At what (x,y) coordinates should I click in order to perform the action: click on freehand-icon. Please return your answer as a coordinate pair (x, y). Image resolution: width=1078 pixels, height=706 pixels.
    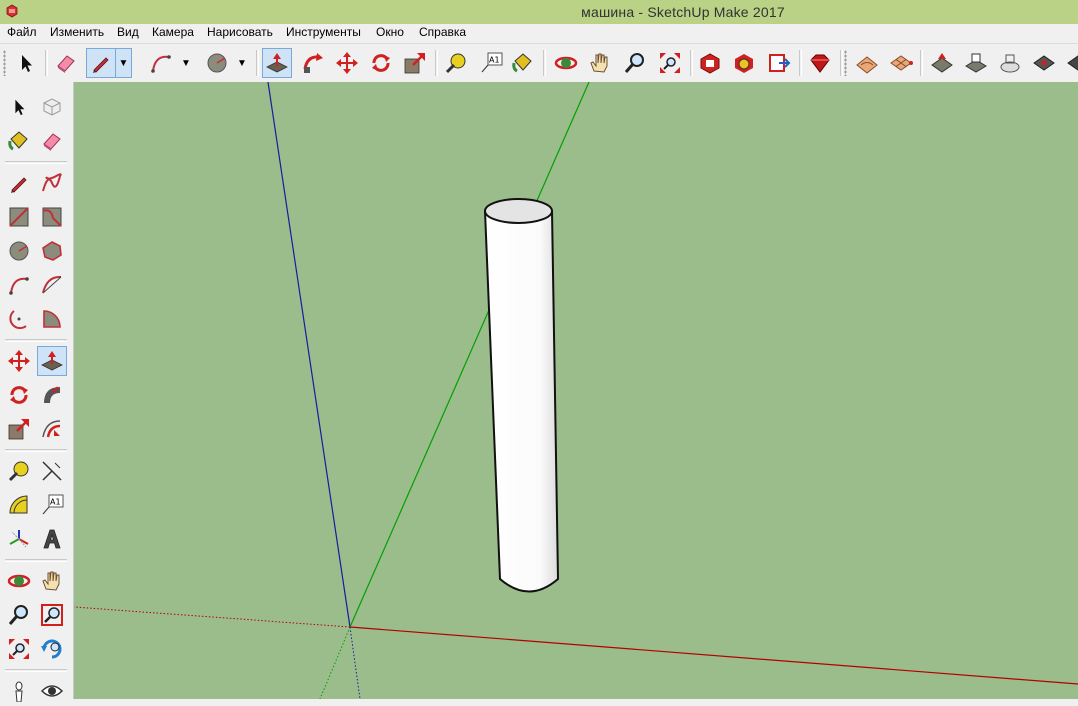
    Looking at the image, I should click on (52, 182).